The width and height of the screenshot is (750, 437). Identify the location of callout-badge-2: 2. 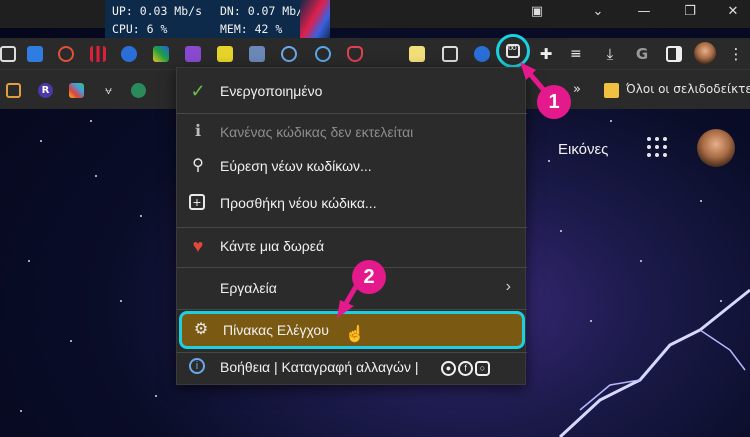
(369, 277).